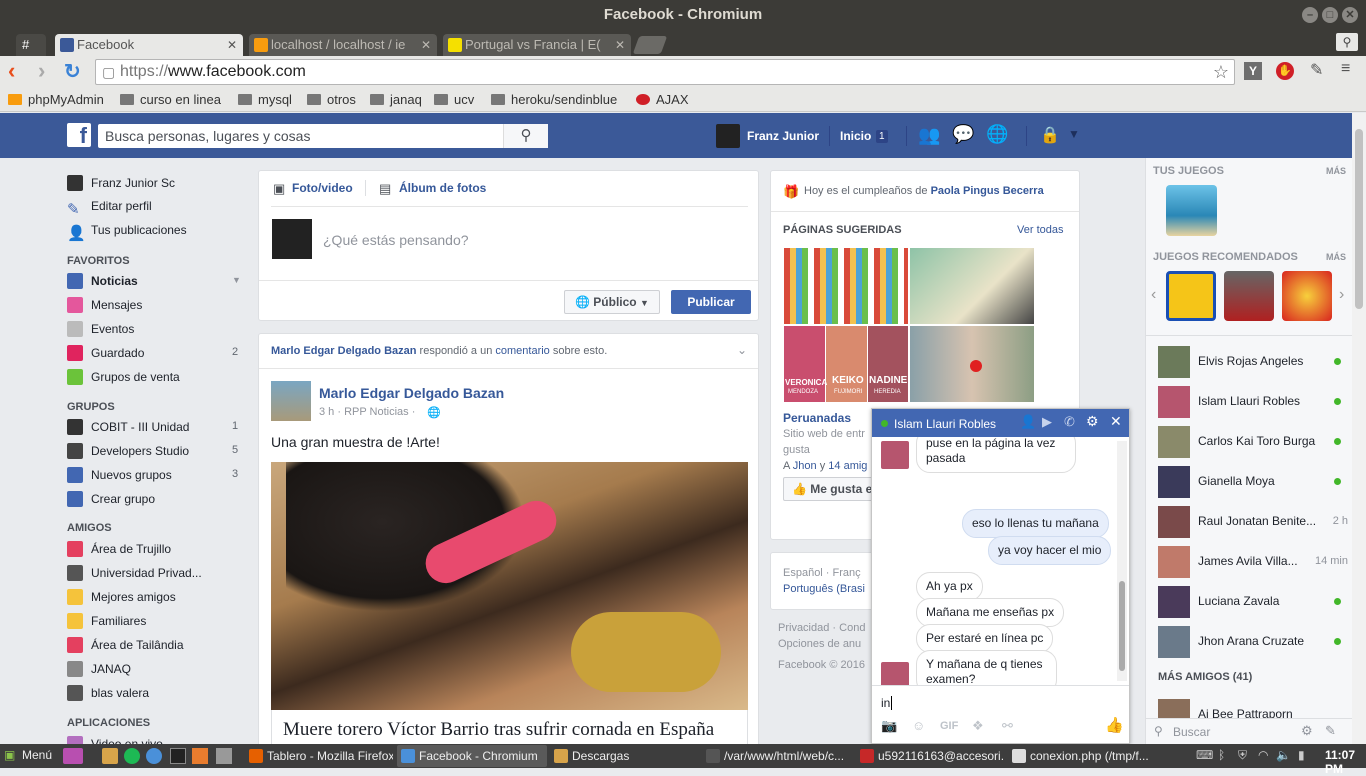 The width and height of the screenshot is (1366, 776). What do you see at coordinates (154, 756) in the screenshot?
I see `chromium-launcher-icon` at bounding box center [154, 756].